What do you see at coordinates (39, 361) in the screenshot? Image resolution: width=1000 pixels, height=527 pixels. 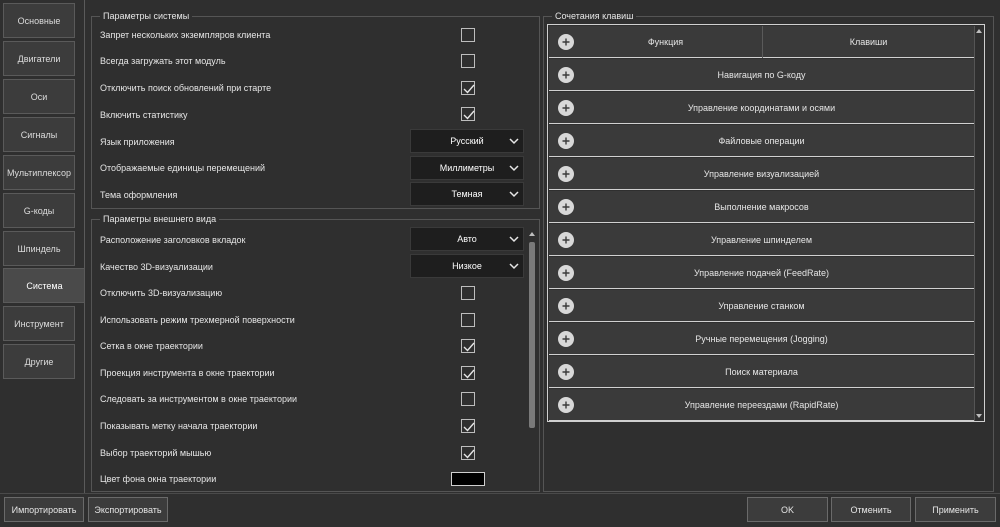 I see `tab-other: Другие` at bounding box center [39, 361].